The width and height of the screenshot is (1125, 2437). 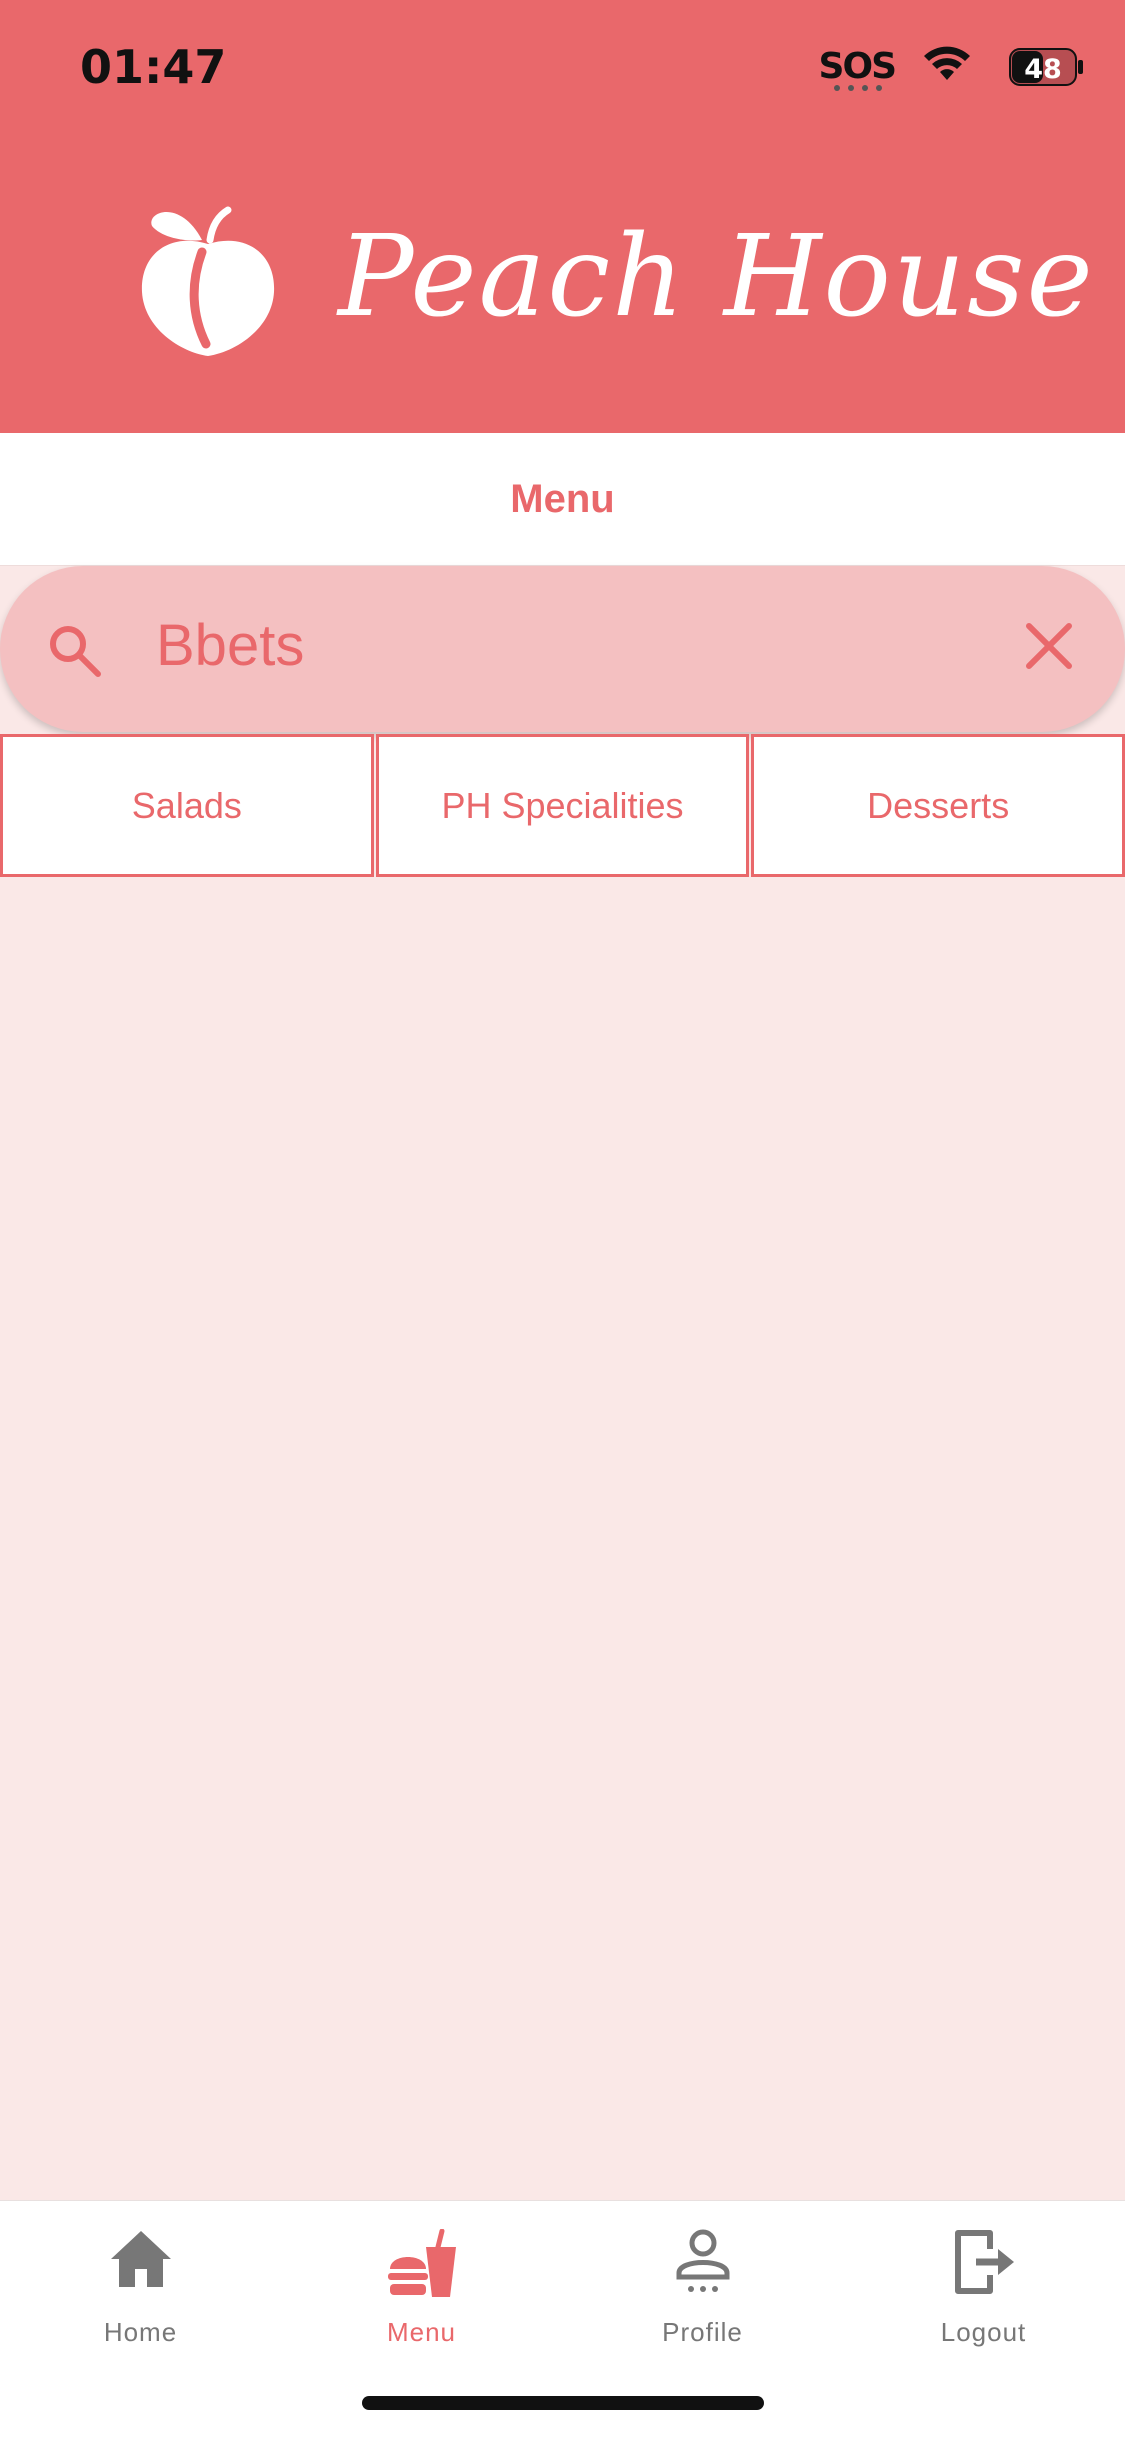 What do you see at coordinates (421, 2332) in the screenshot?
I see `nav-label-menu: Menu` at bounding box center [421, 2332].